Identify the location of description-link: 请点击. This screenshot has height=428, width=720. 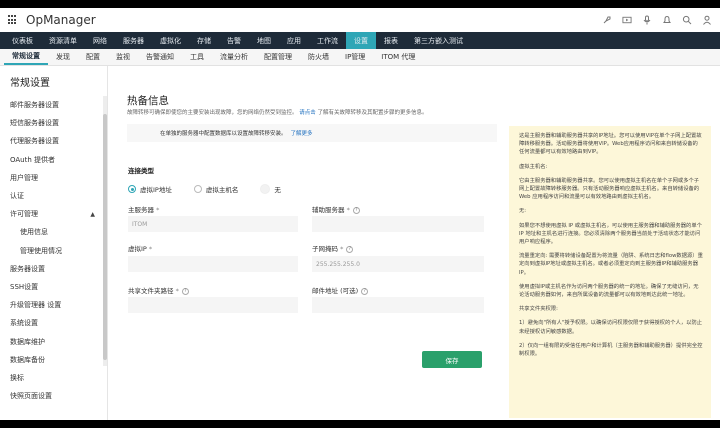
(307, 113).